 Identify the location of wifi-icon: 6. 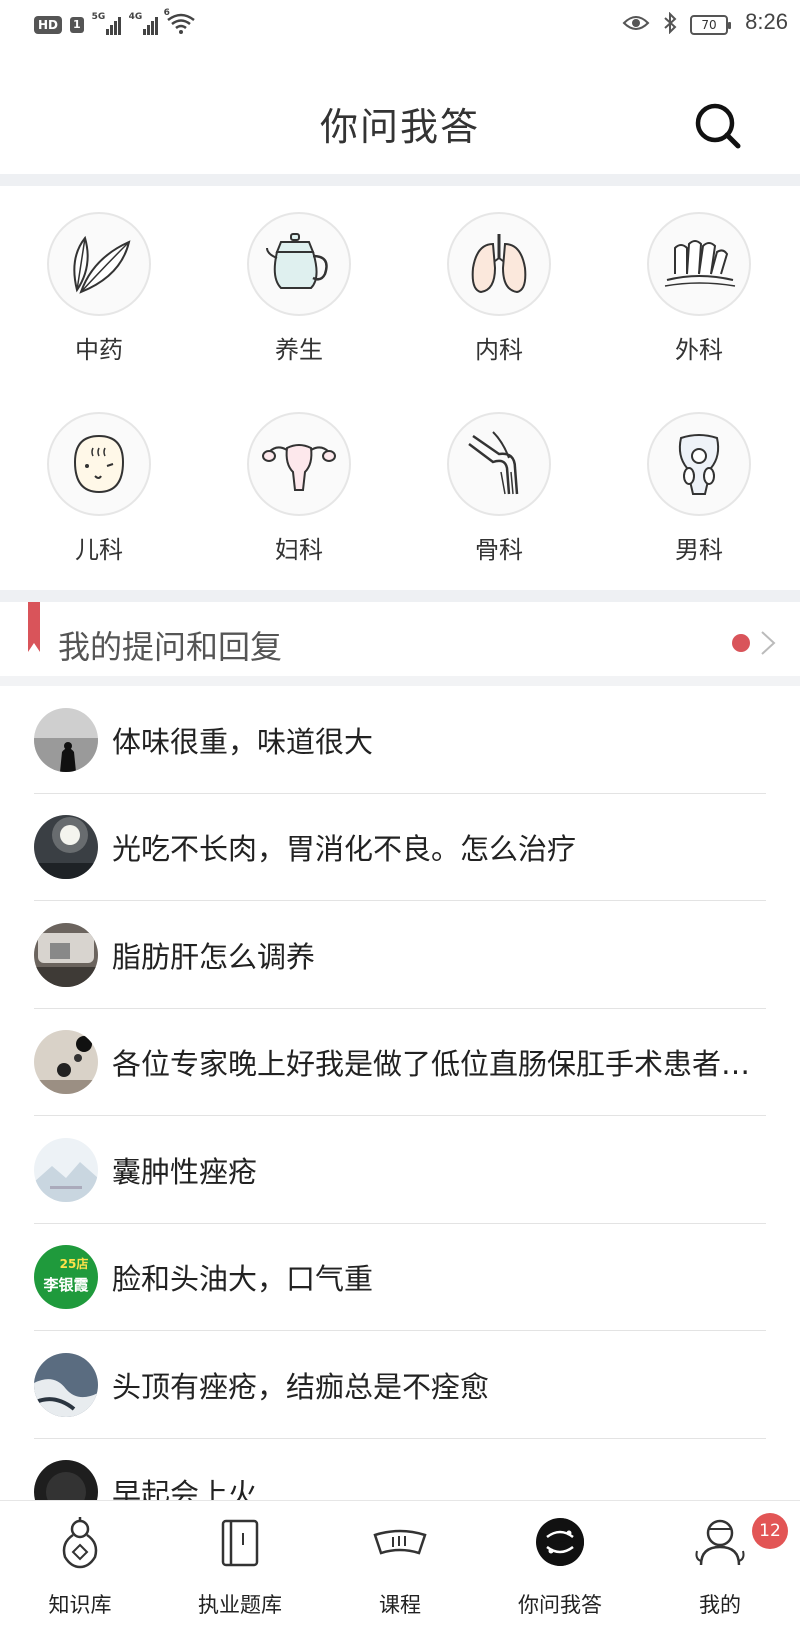
(180, 23).